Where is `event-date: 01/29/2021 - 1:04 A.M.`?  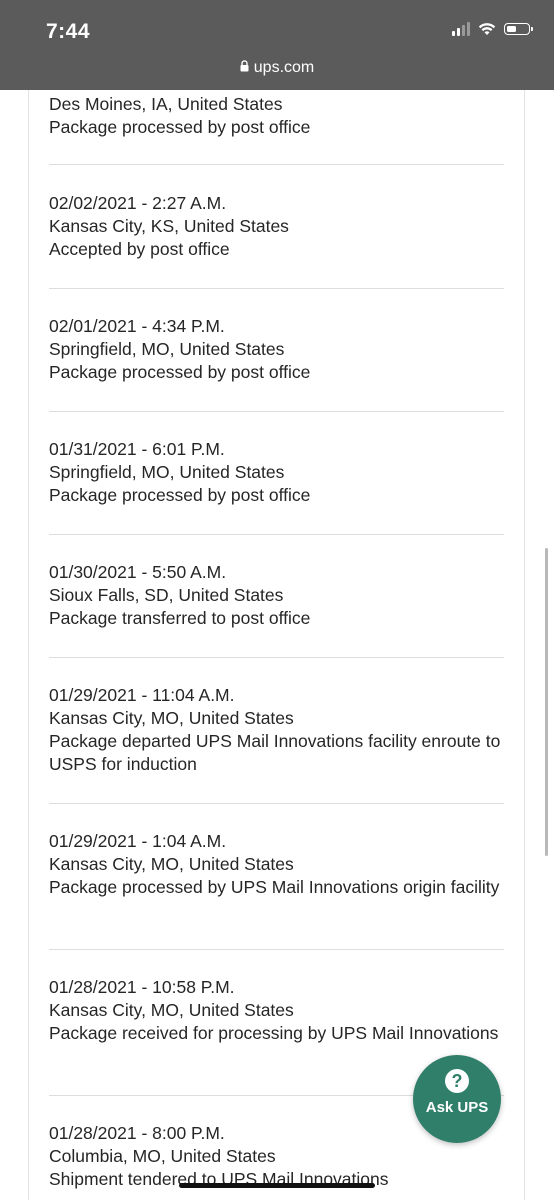 event-date: 01/29/2021 - 1:04 A.M. is located at coordinates (138, 841).